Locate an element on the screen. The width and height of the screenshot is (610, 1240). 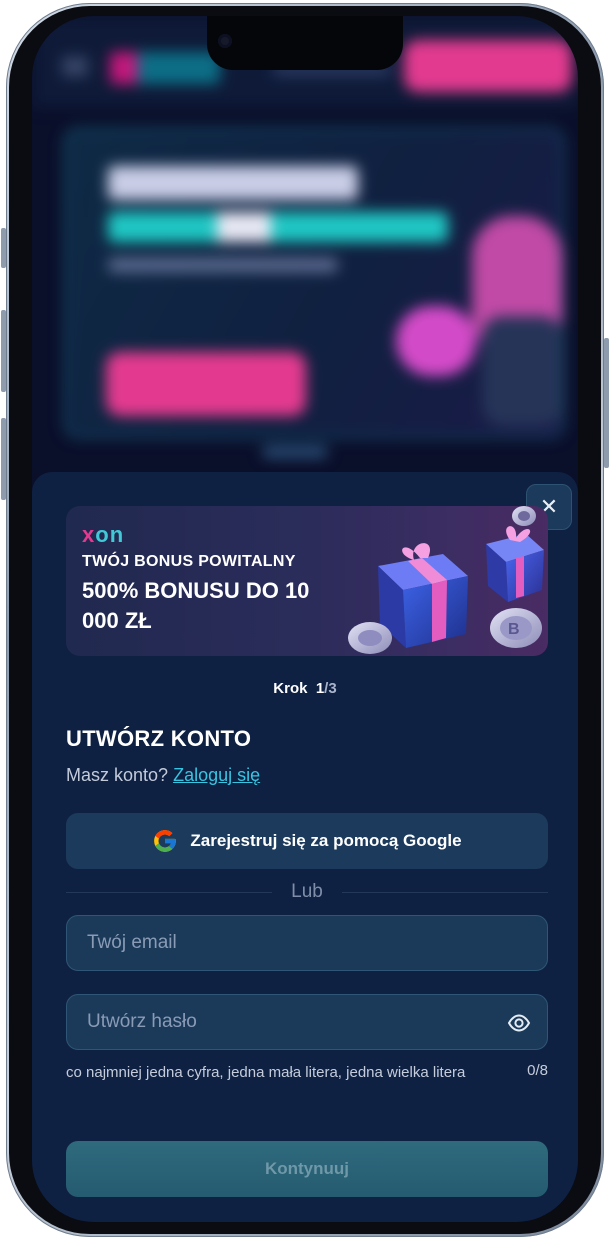
background-carousel-dots is located at coordinates (295, 452).